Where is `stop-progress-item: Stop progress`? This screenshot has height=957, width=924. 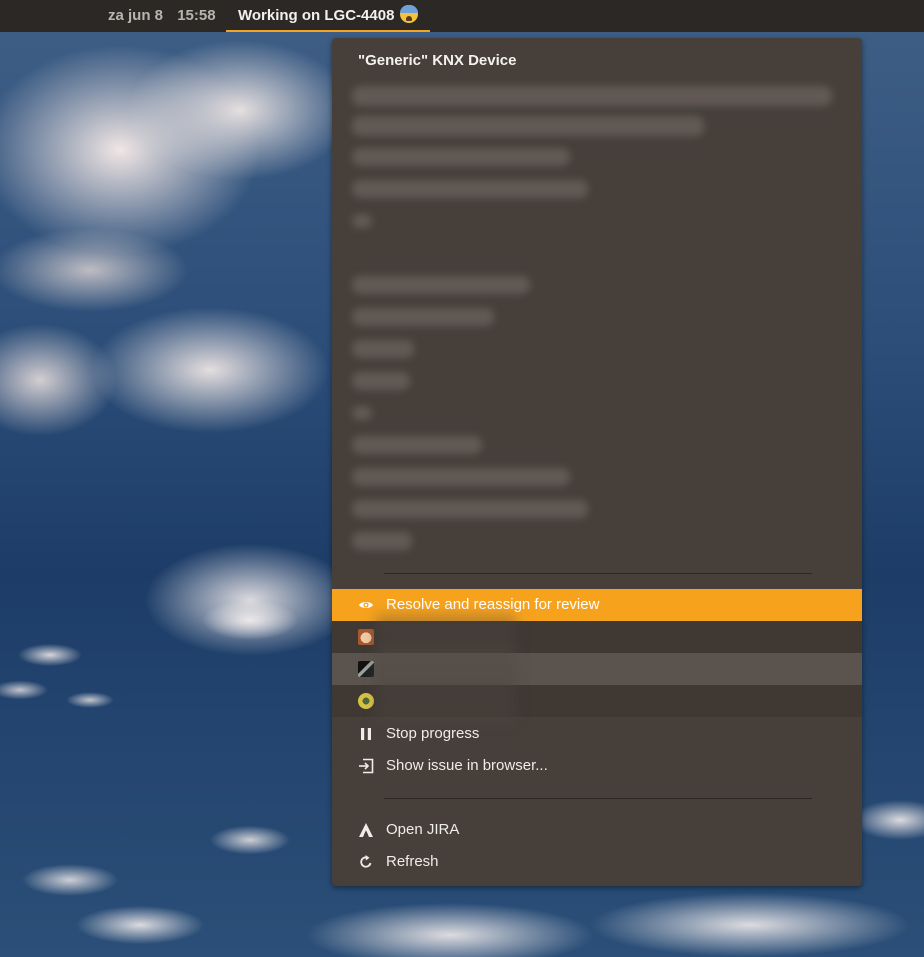 stop-progress-item: Stop progress is located at coordinates (597, 734).